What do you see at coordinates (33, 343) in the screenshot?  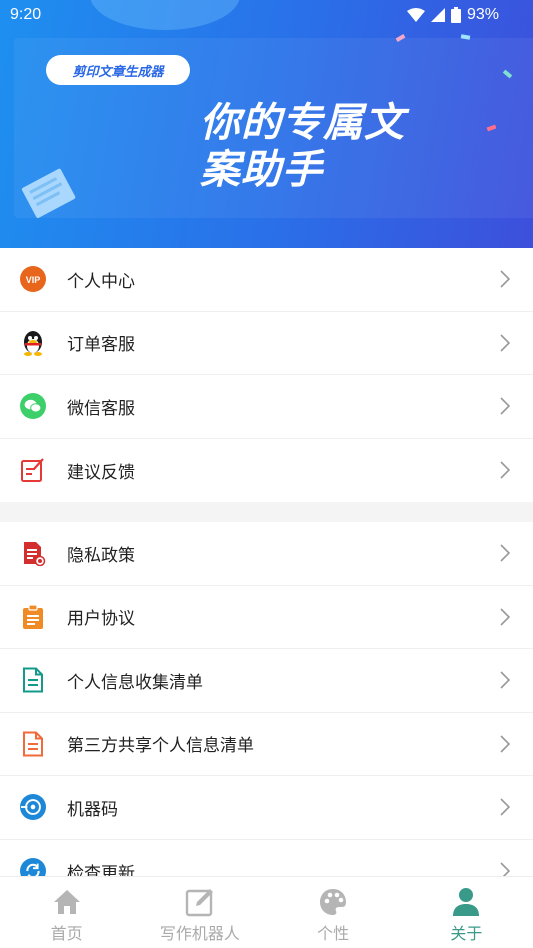 I see `qq-penguin-icon` at bounding box center [33, 343].